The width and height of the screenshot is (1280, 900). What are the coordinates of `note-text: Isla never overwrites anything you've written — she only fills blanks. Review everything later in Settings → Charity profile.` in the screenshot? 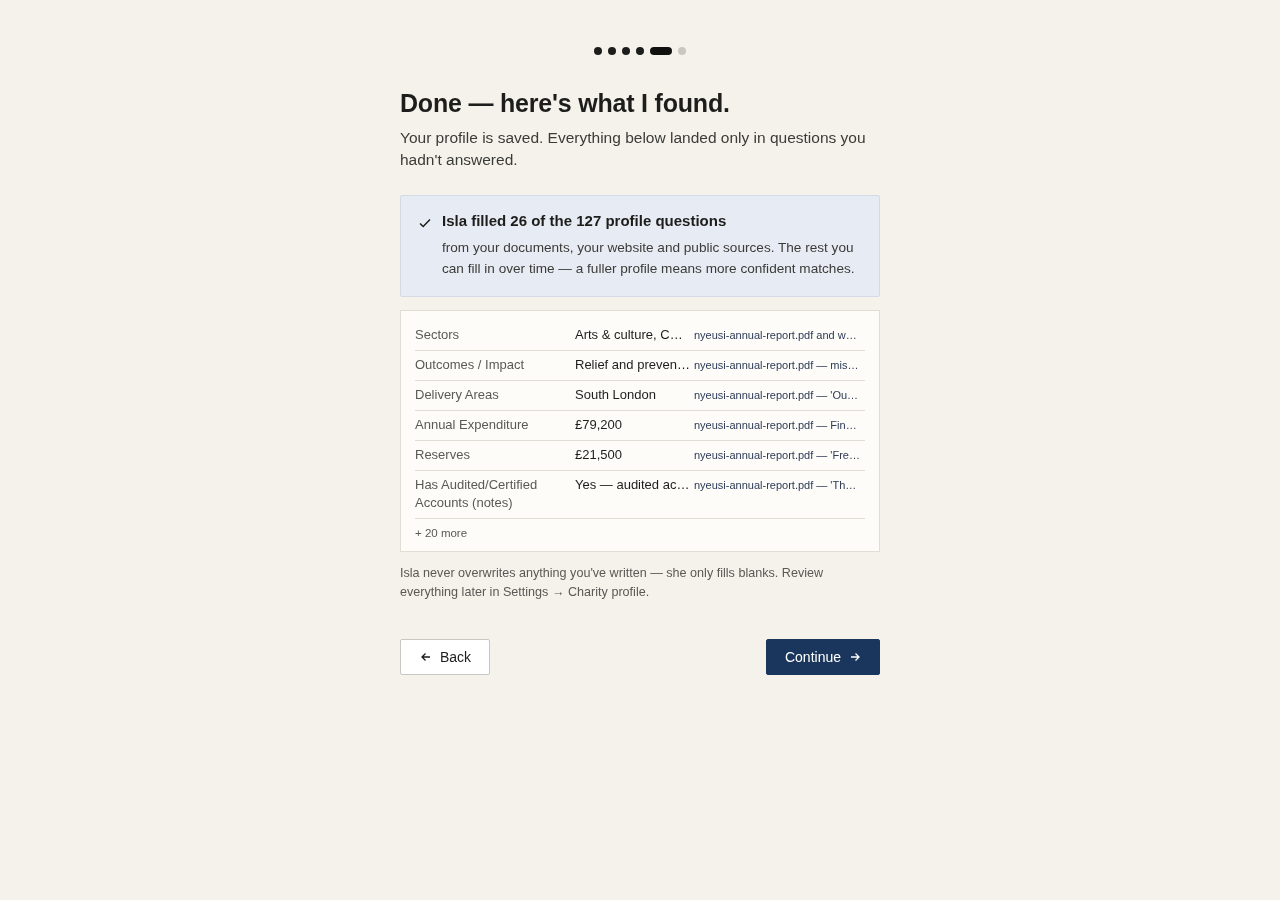 It's located at (612, 583).